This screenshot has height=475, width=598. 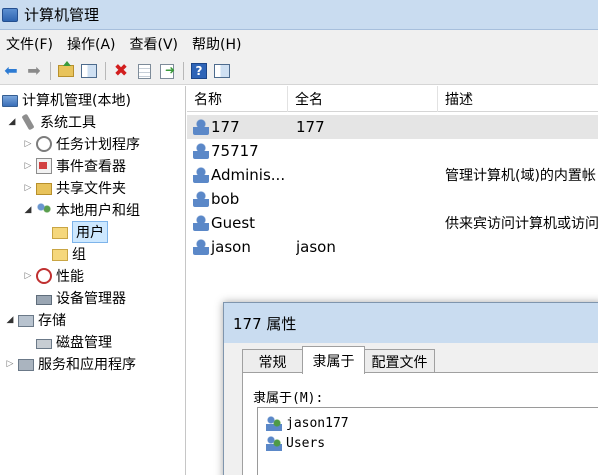 I want to click on tree-item-label: 设备管理器, so click(x=91, y=299).